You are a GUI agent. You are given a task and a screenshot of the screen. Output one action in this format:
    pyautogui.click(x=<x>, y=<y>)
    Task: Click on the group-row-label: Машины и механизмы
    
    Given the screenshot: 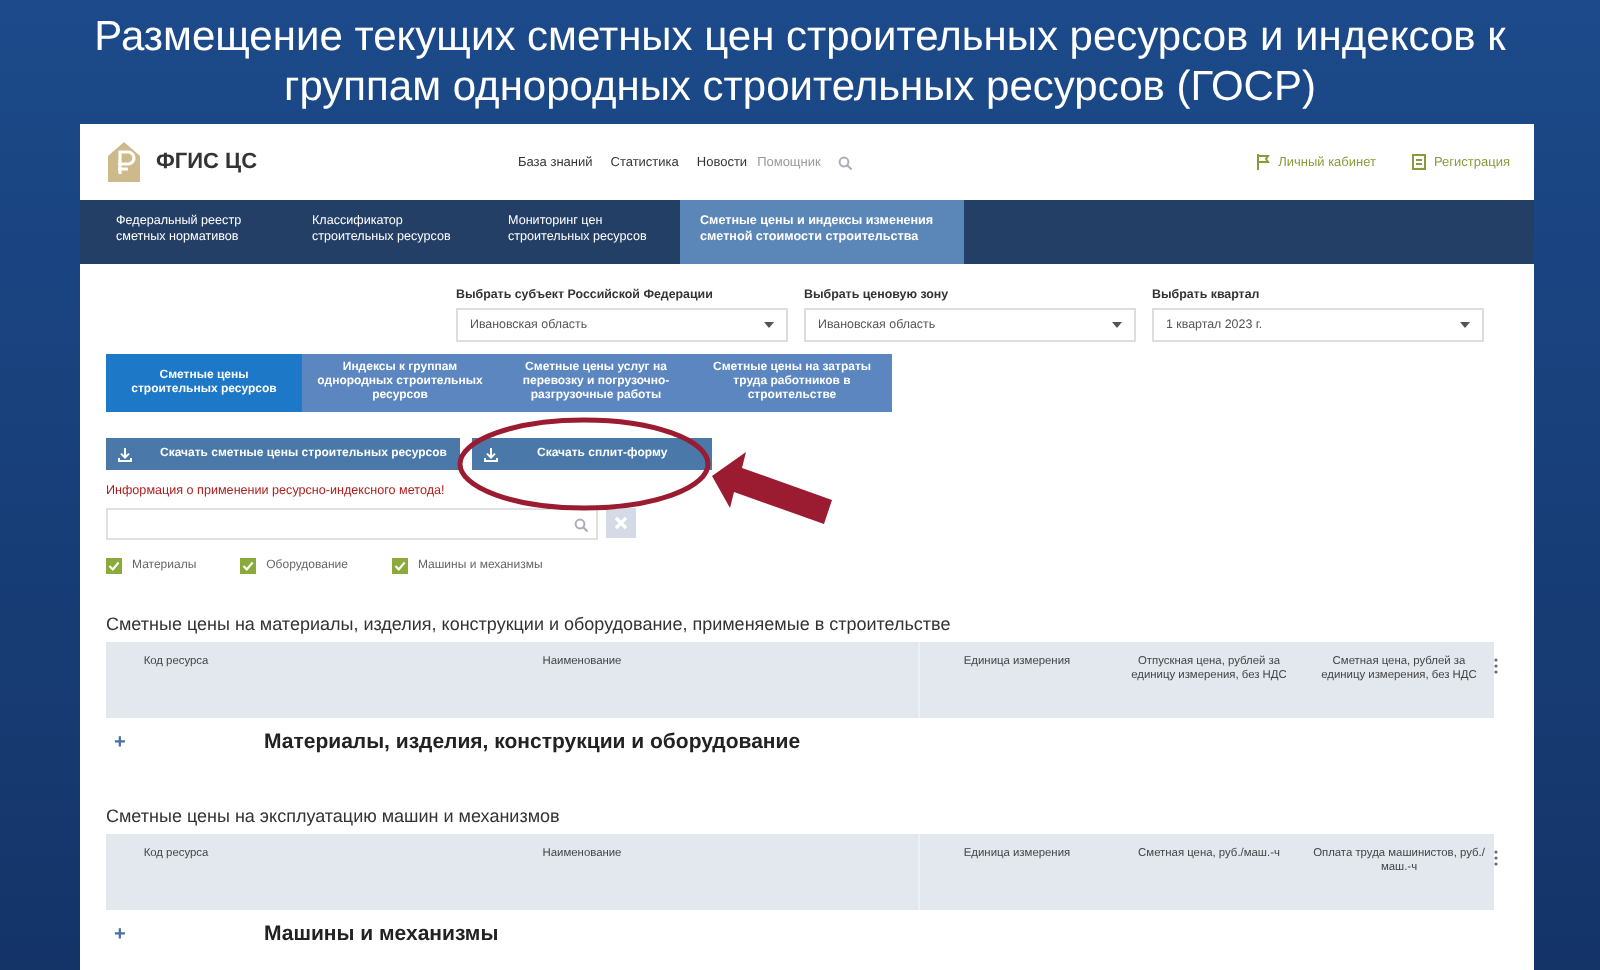 What is the action you would take?
    pyautogui.click(x=381, y=934)
    